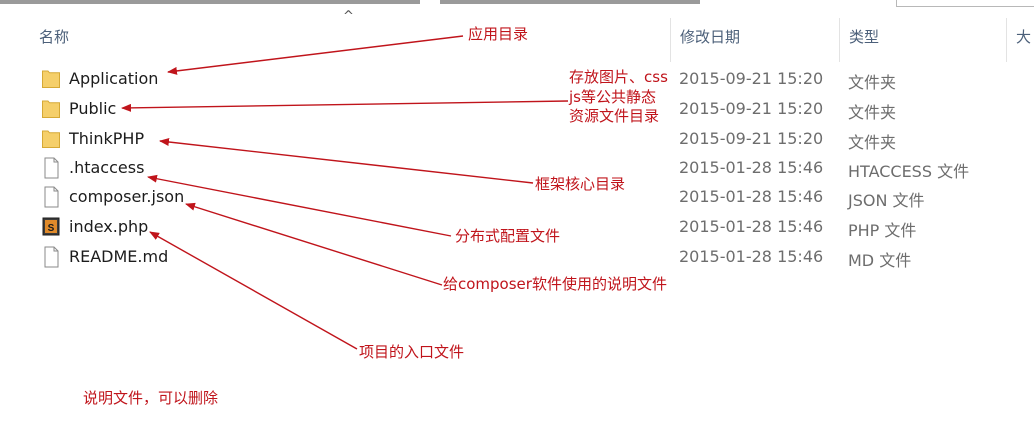 This screenshot has width=1034, height=445. I want to click on annotation-thinkphp: 框架核心目录, so click(580, 184).